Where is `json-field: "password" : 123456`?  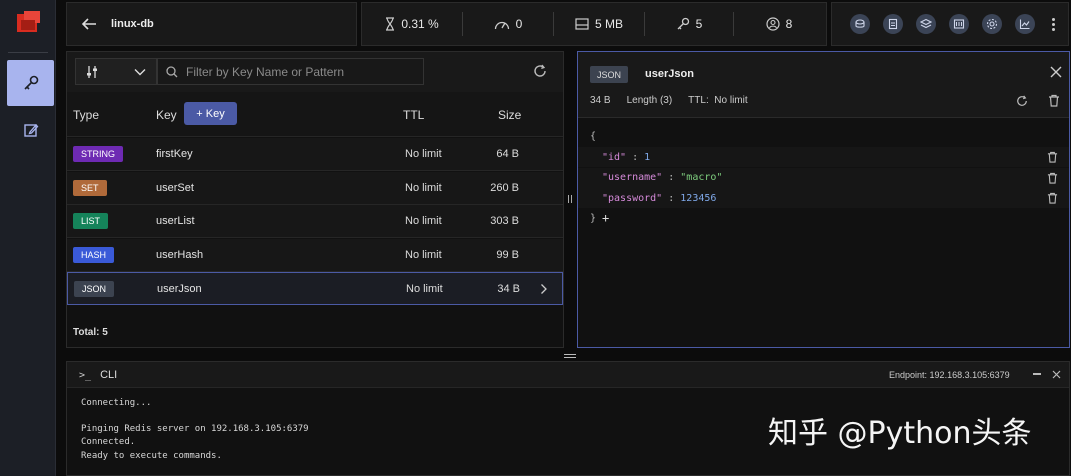 json-field: "password" : 123456 is located at coordinates (823, 198).